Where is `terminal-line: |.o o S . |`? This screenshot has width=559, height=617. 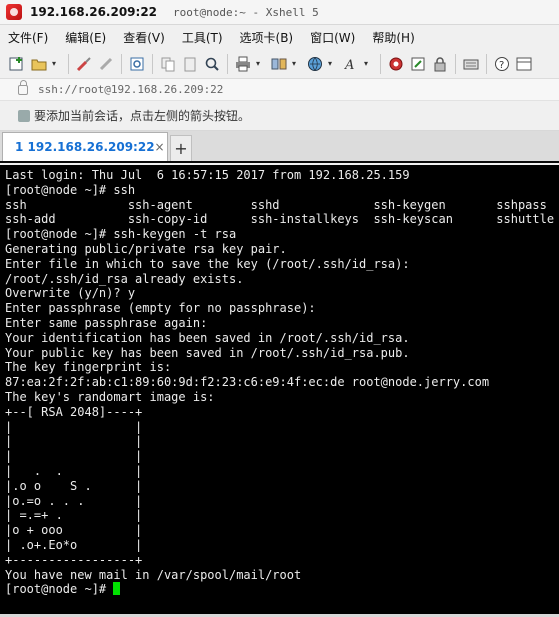 terminal-line: |.o o S . | is located at coordinates (74, 485).